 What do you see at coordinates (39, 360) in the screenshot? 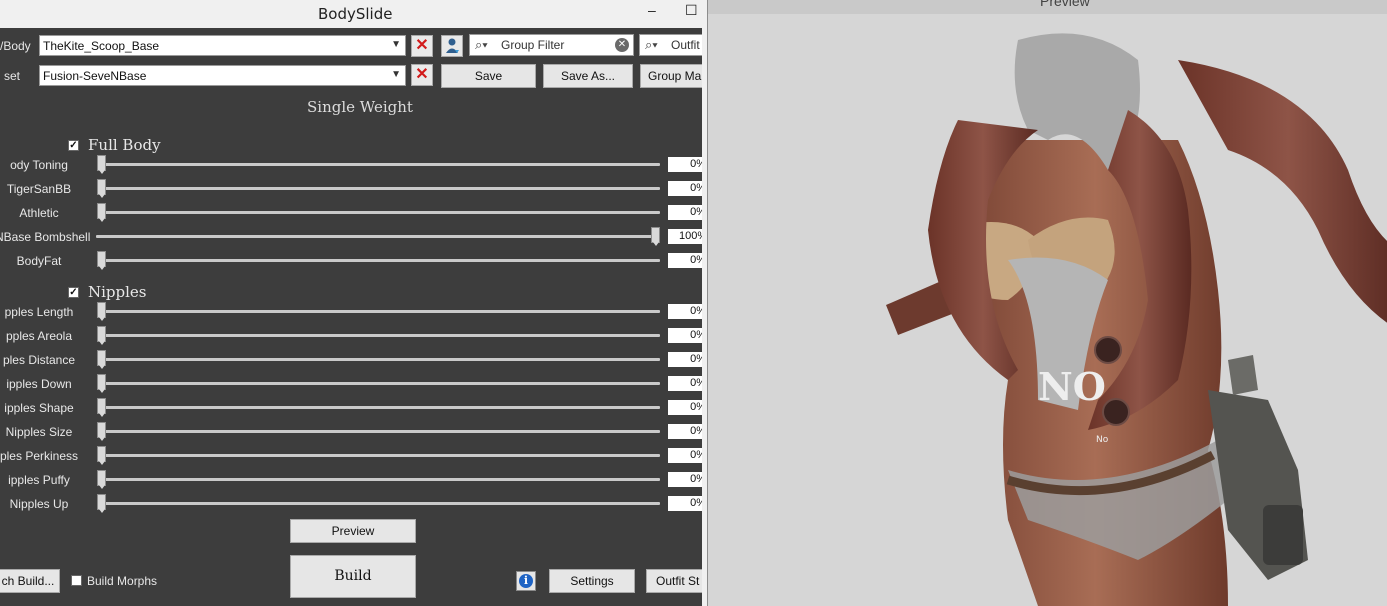
I see `slider-label: ples Distance` at bounding box center [39, 360].